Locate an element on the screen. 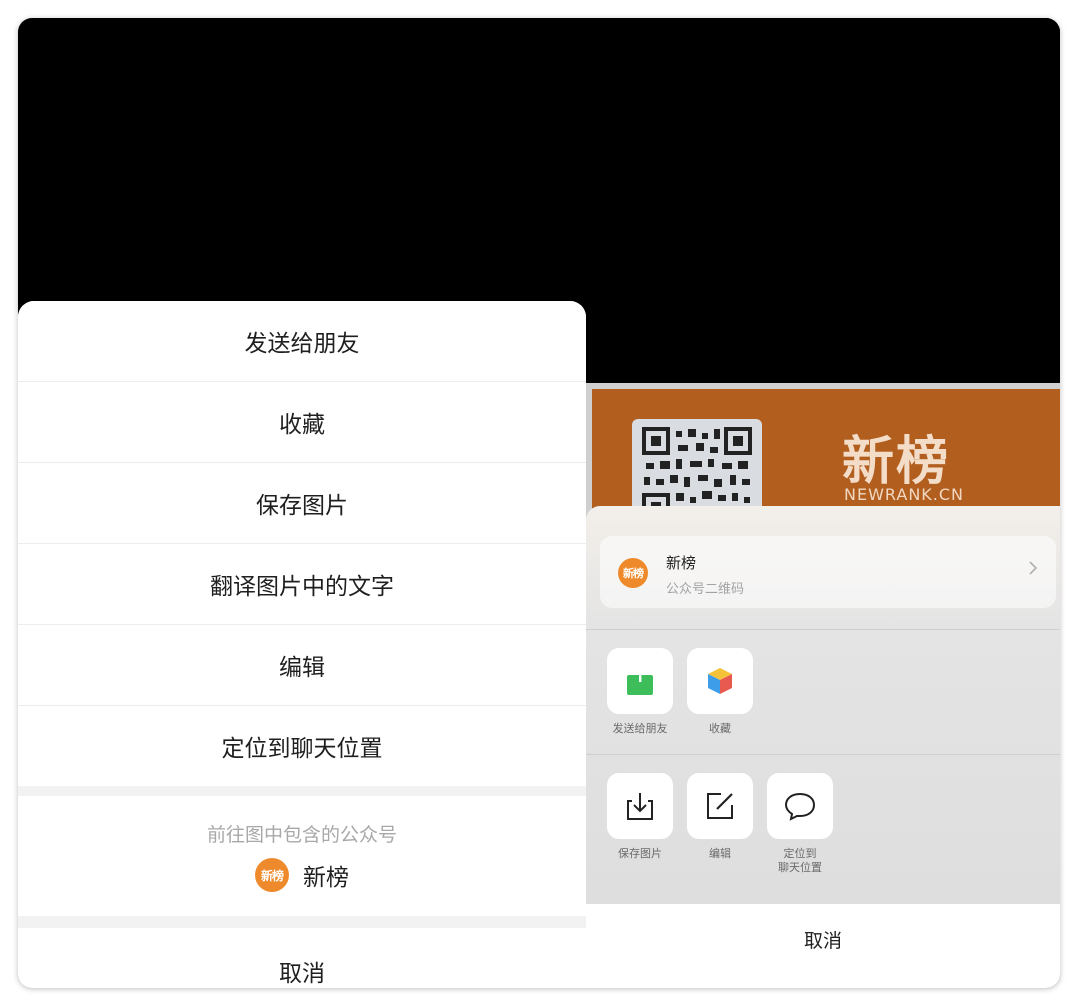 The width and height of the screenshot is (1078, 1006). chat-bubble-icon is located at coordinates (800, 806).